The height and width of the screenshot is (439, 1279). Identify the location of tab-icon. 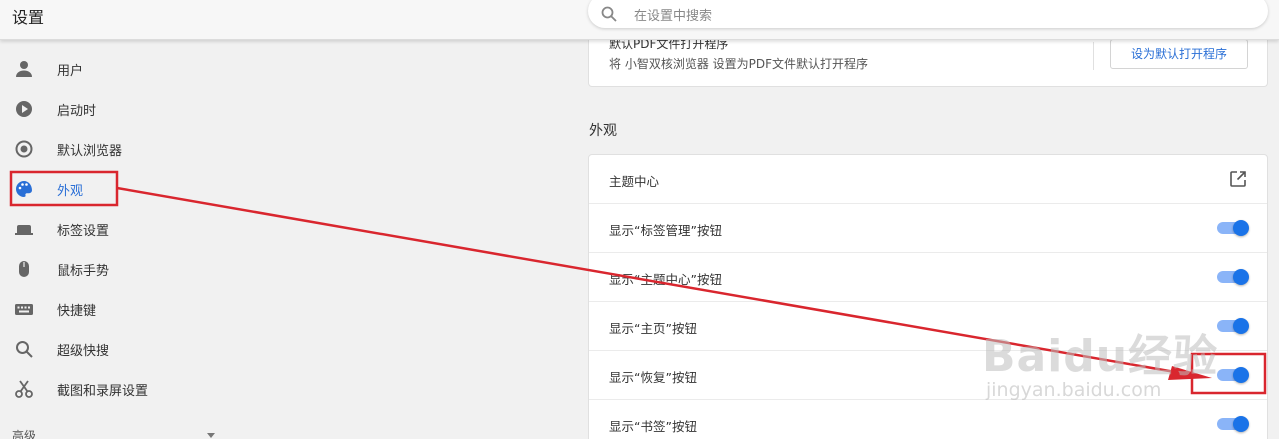
(24, 230).